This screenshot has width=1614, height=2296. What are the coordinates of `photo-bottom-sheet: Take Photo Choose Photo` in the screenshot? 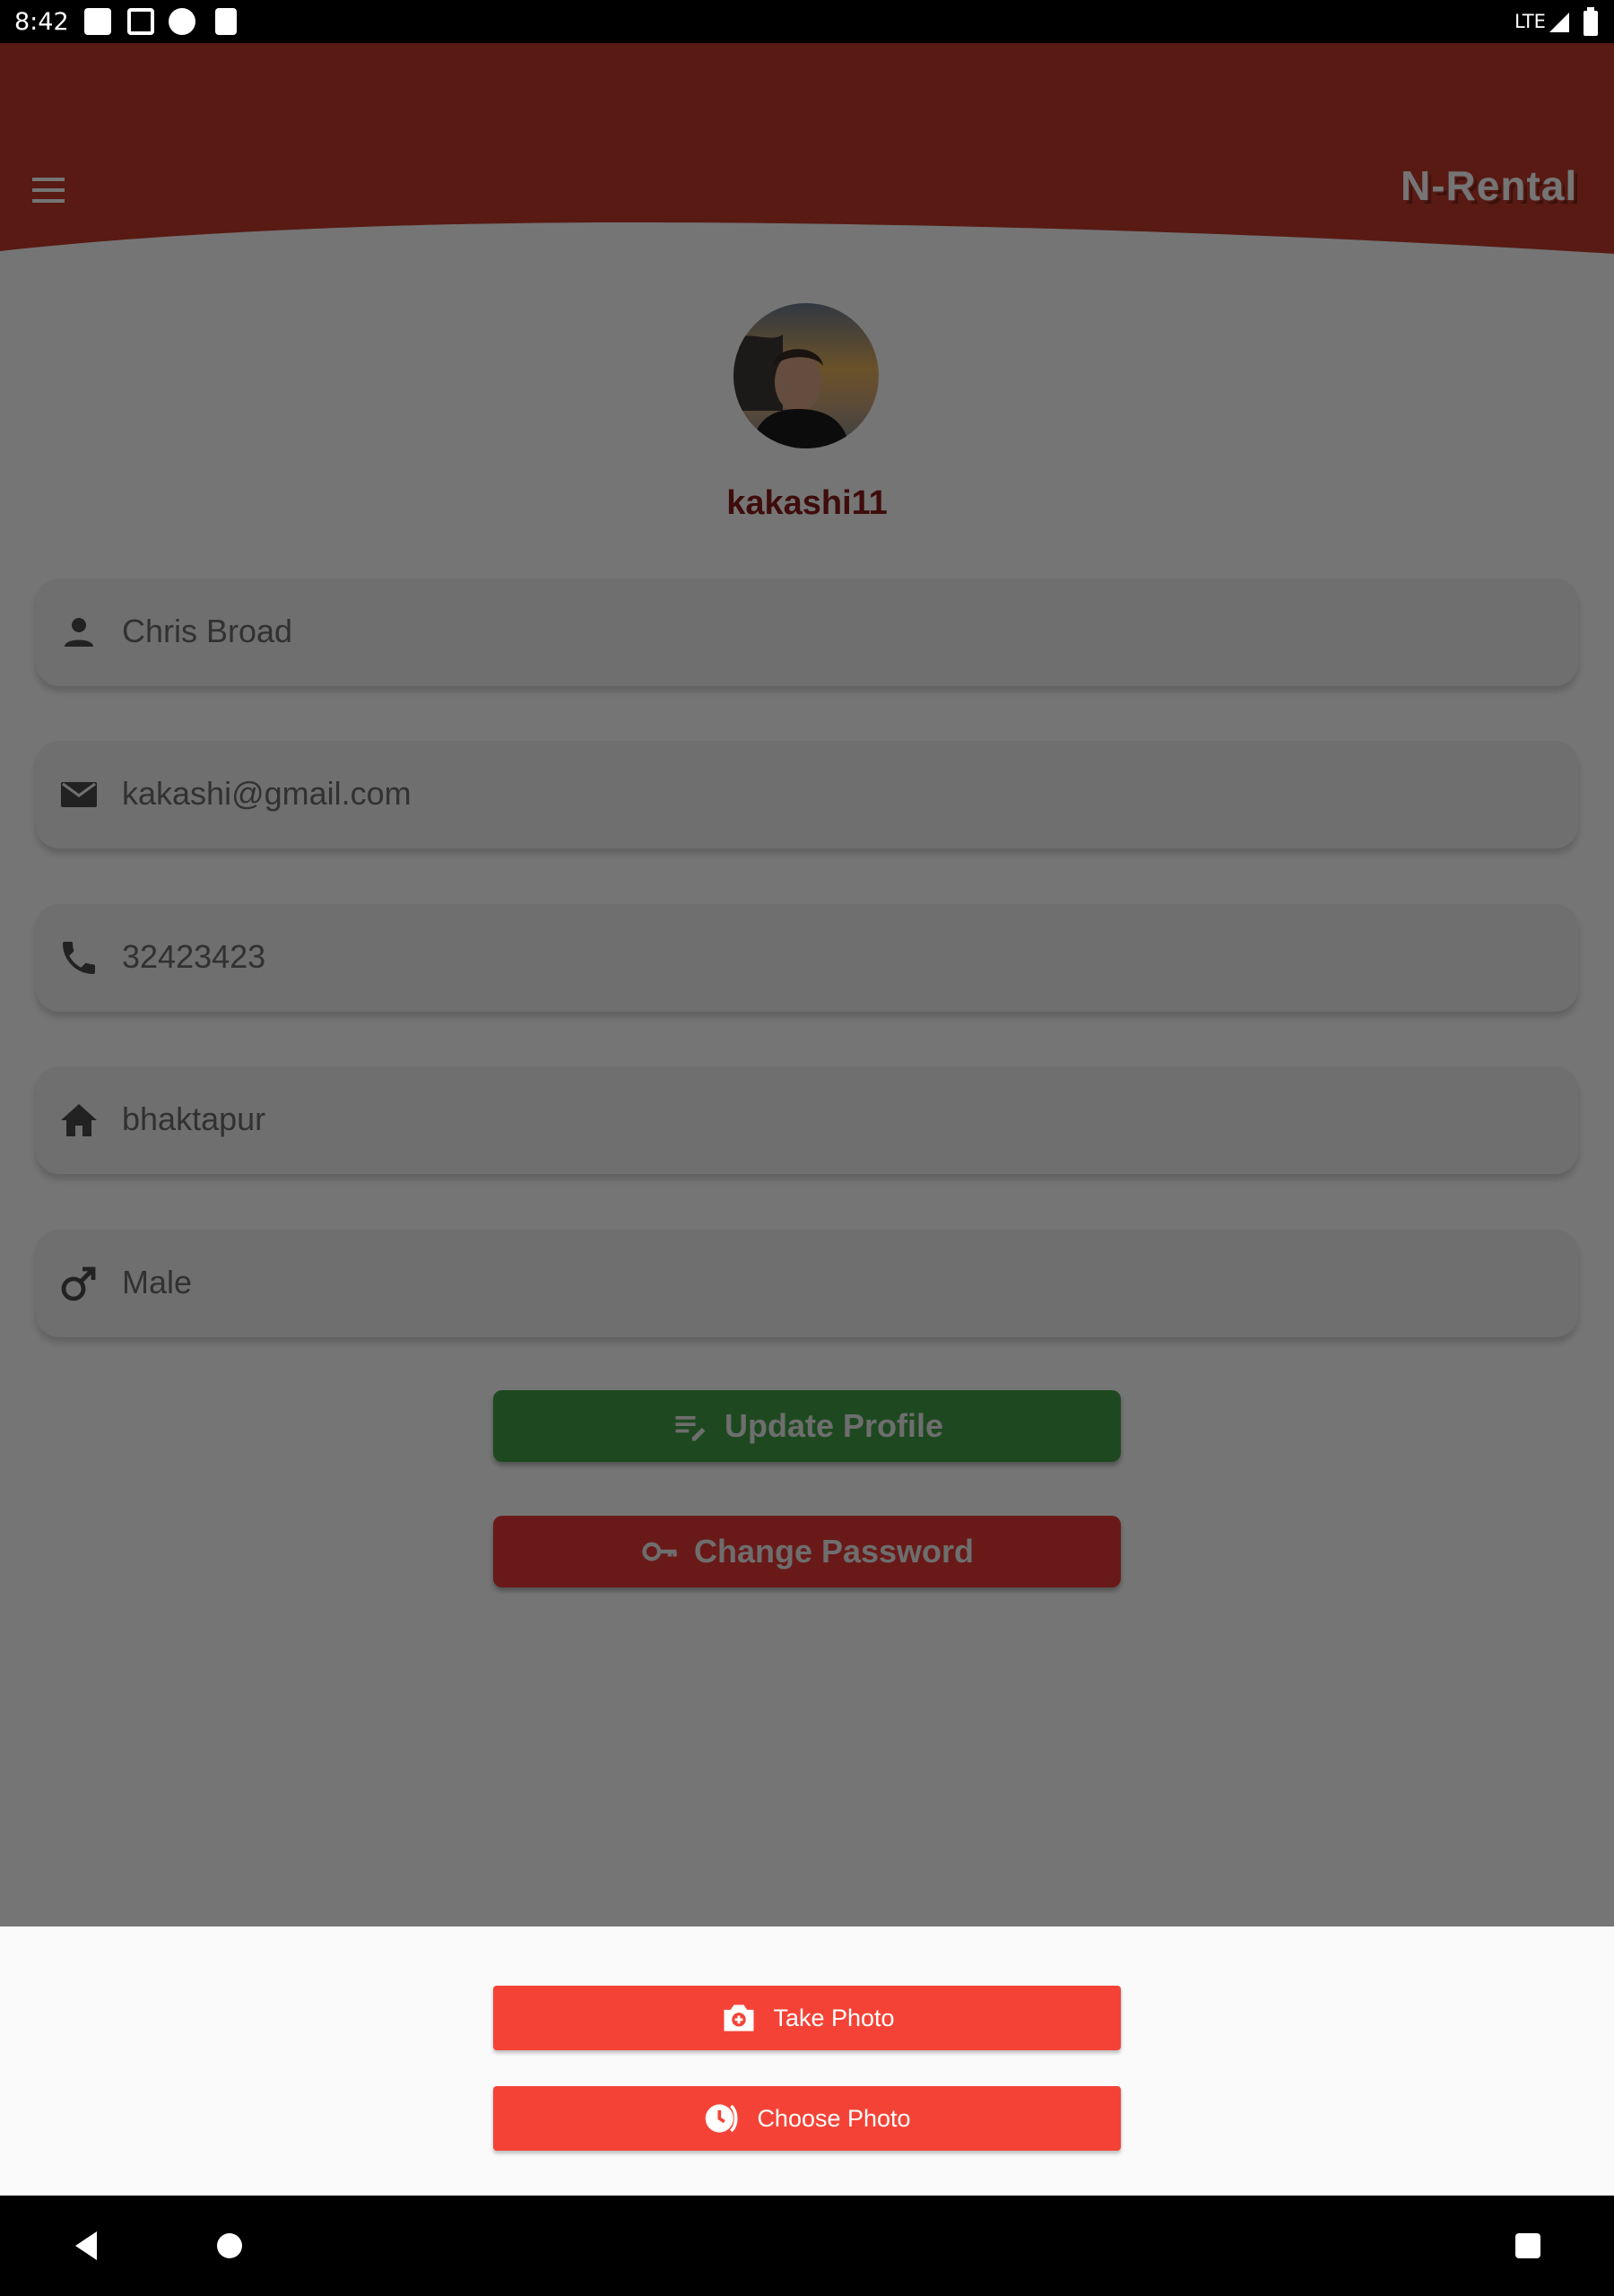 It's located at (807, 2061).